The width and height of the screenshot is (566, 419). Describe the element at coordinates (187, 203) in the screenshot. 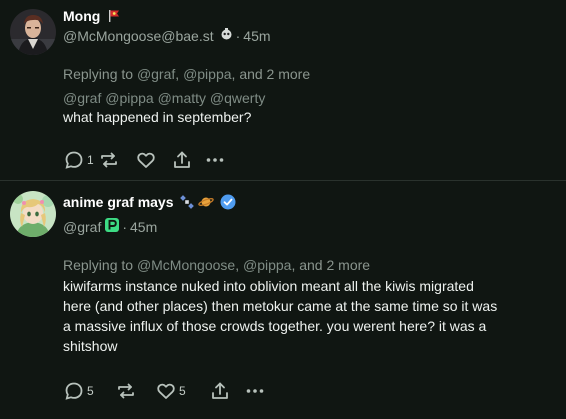

I see `satellite-emoji-icon` at that location.